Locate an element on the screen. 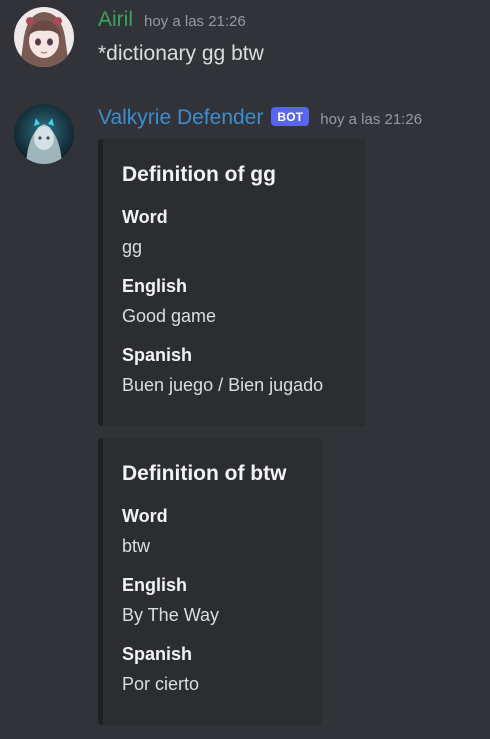 The image size is (490, 739). embed-field: Word btw is located at coordinates (210, 531).